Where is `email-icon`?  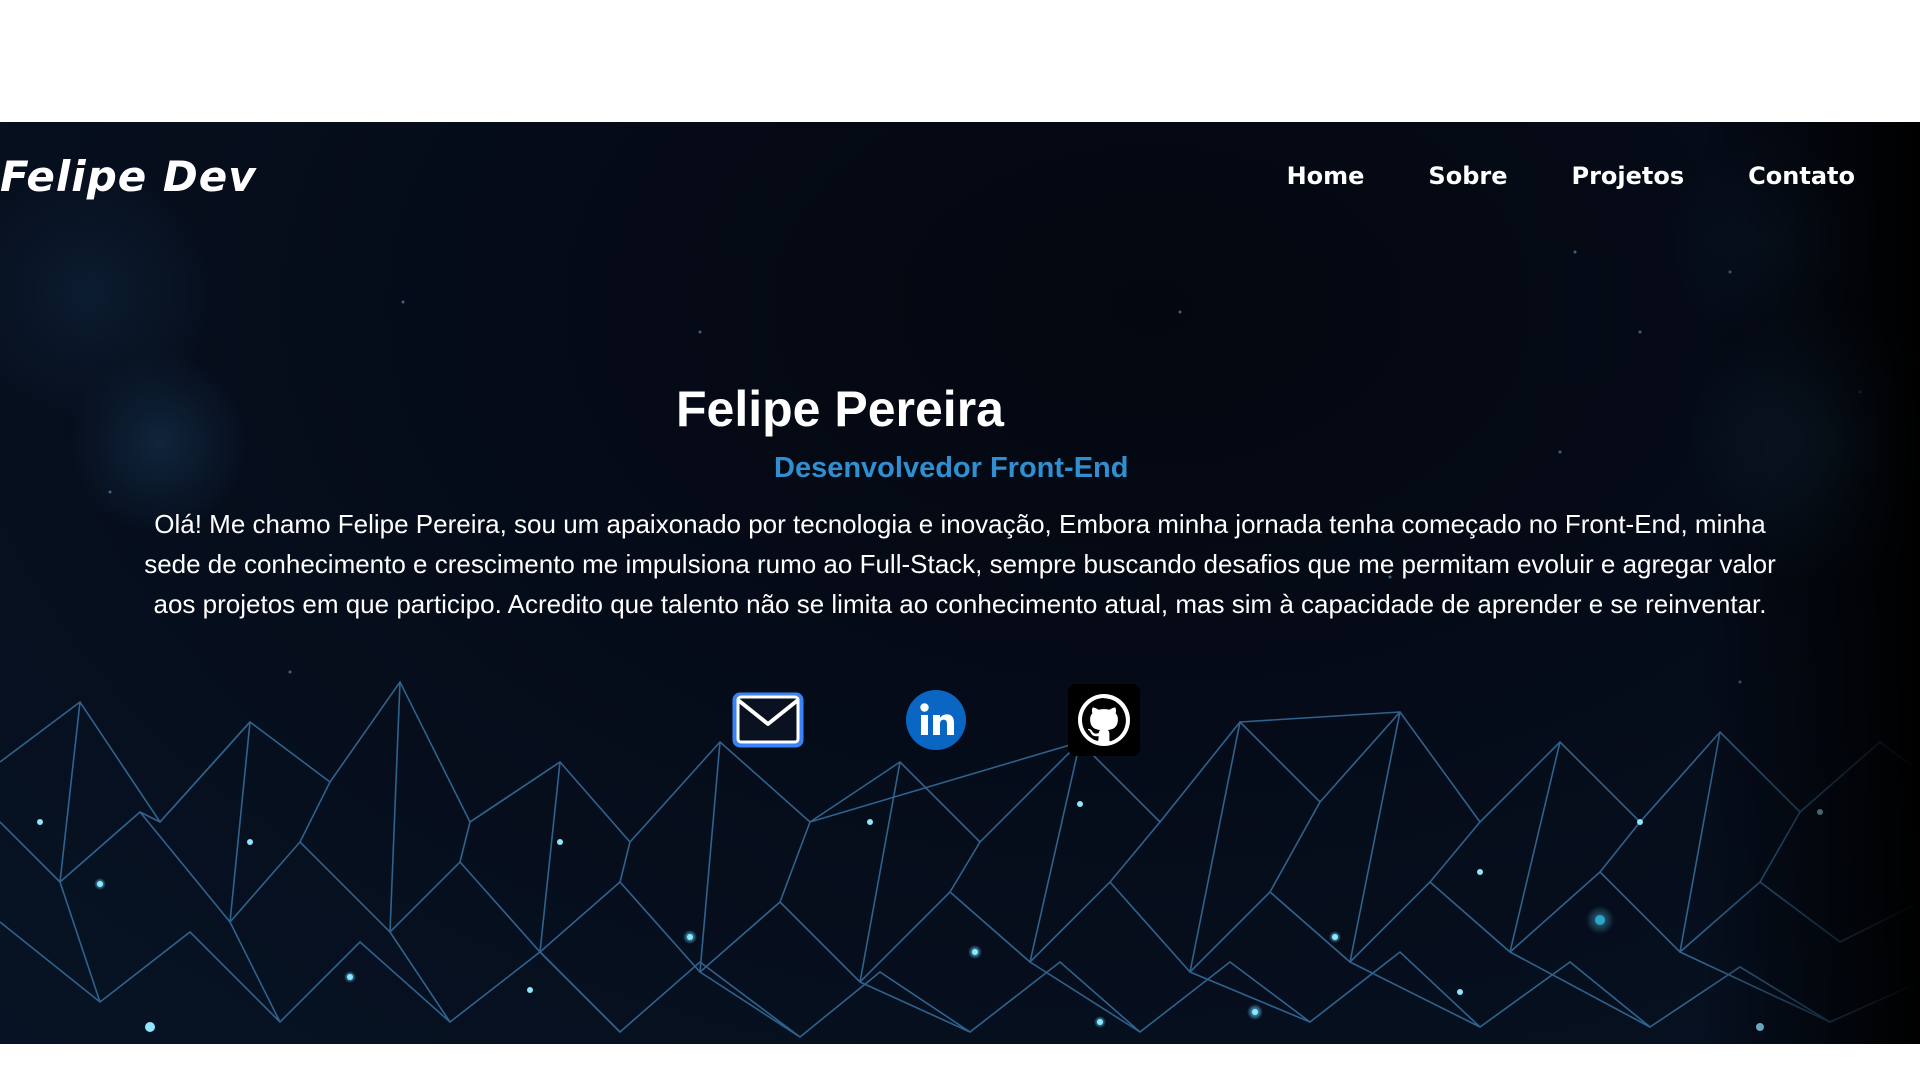 email-icon is located at coordinates (768, 720).